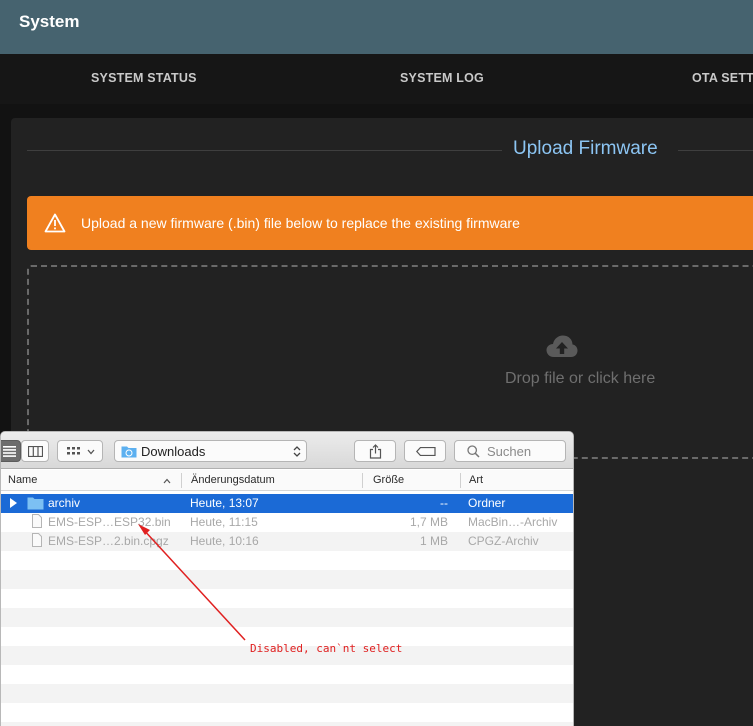 The image size is (753, 726). I want to click on chevron-down-icon, so click(91, 452).